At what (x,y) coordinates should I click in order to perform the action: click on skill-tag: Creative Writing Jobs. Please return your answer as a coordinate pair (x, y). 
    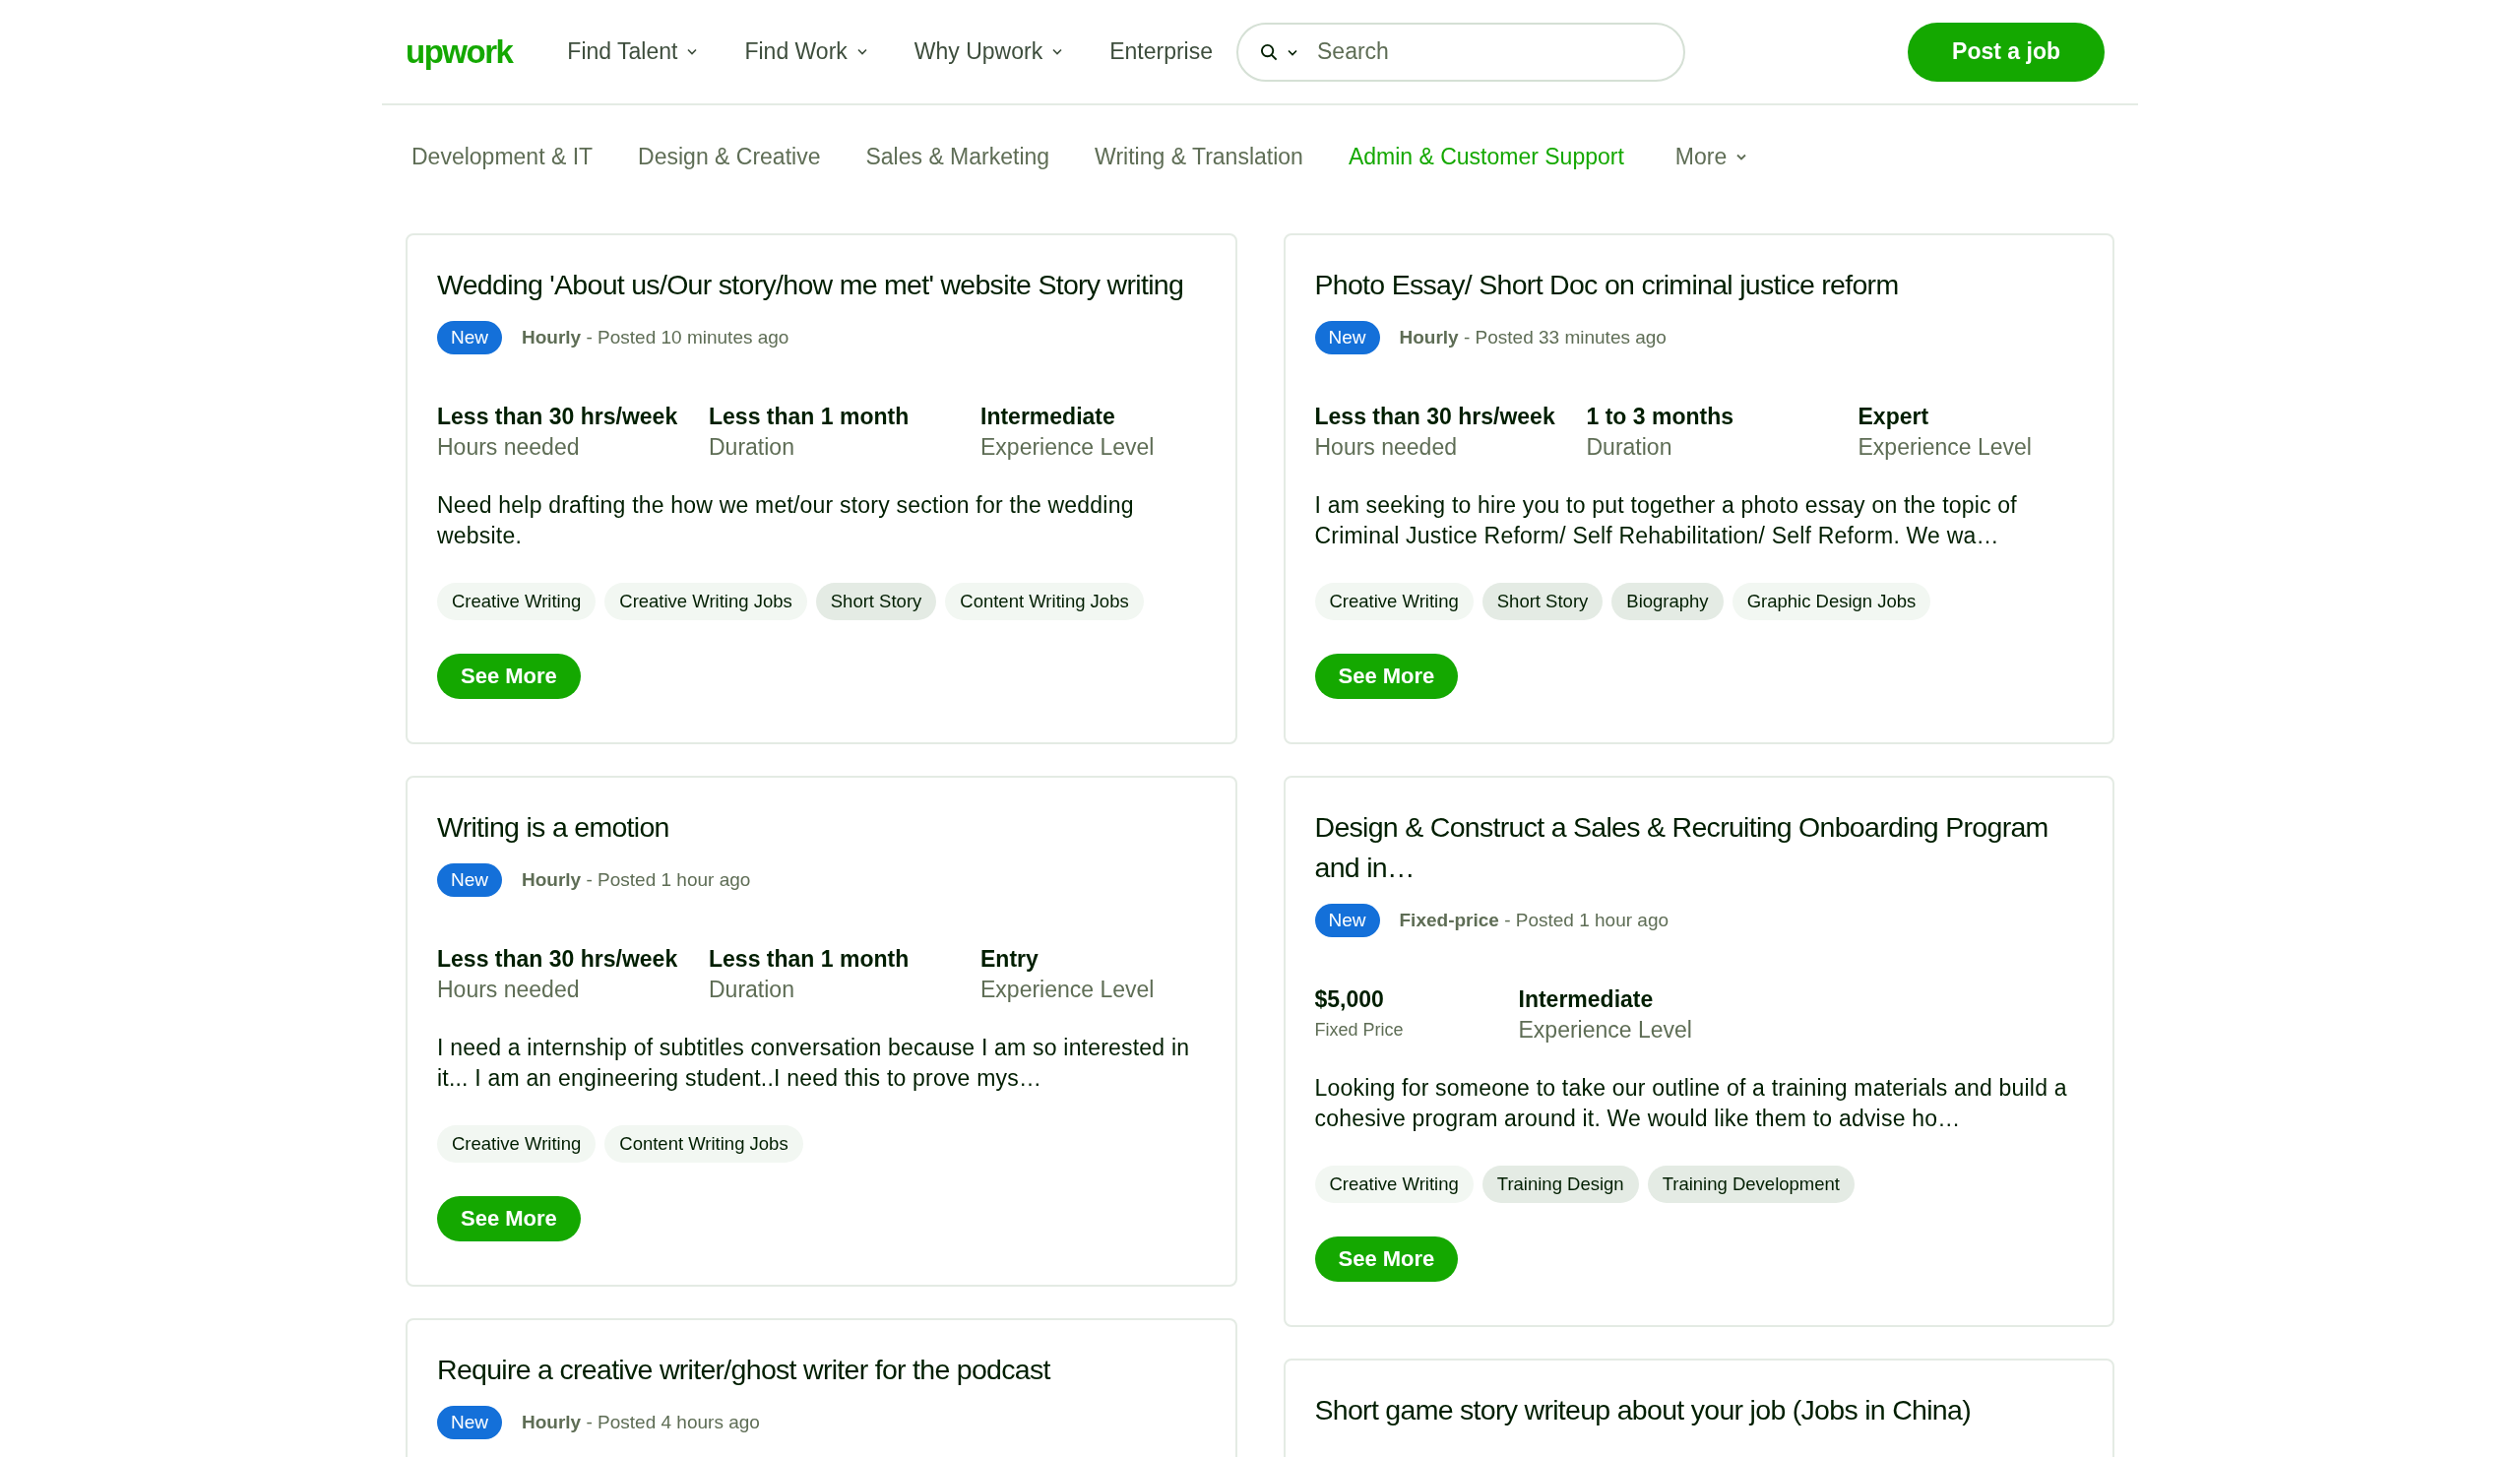
    Looking at the image, I should click on (705, 601).